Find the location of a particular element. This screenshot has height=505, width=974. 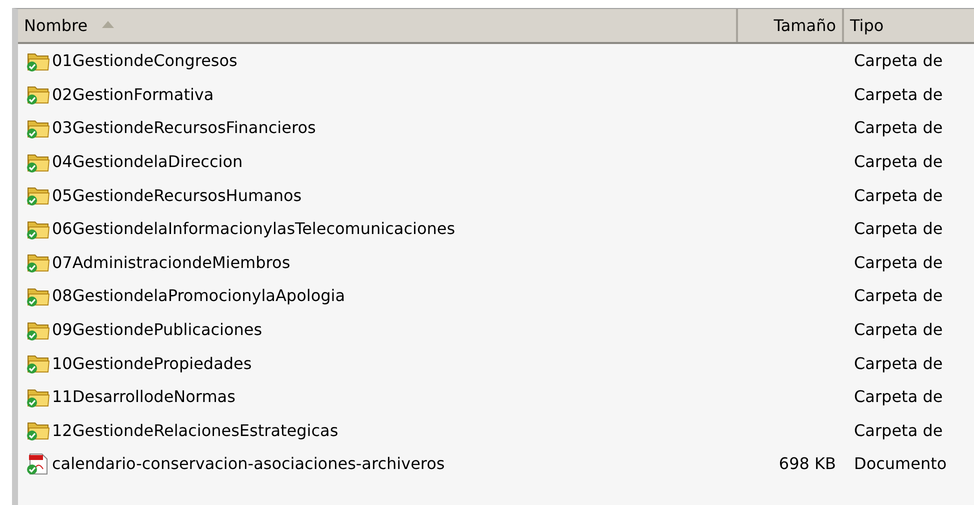

file-name: 05GestiondeRecursosHumanos is located at coordinates (177, 195).